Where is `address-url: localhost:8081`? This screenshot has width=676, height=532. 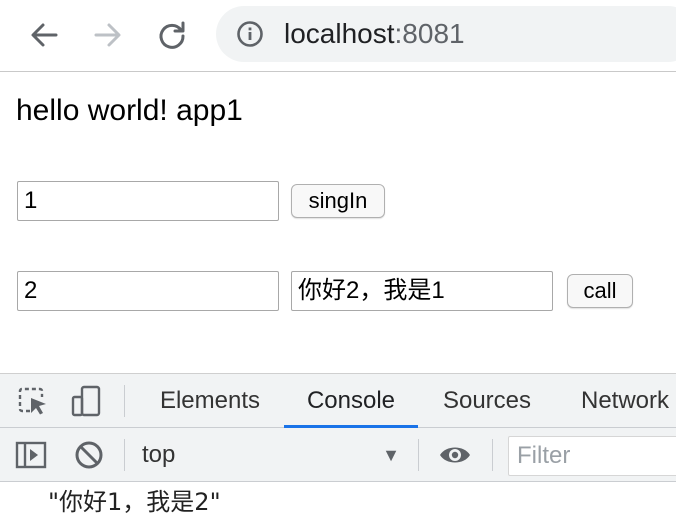 address-url: localhost:8081 is located at coordinates (374, 34).